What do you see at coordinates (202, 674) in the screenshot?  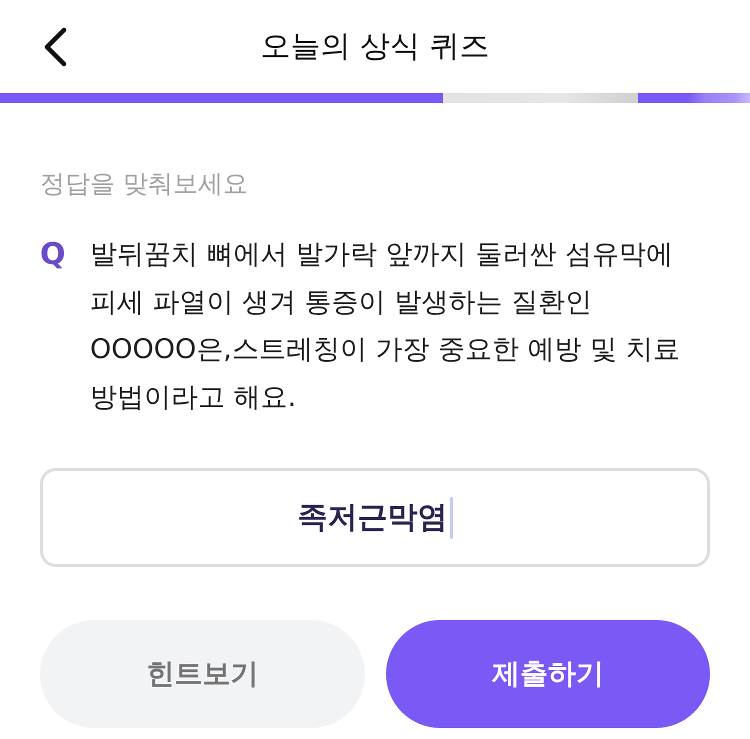 I see `hint-button: 힌트보기` at bounding box center [202, 674].